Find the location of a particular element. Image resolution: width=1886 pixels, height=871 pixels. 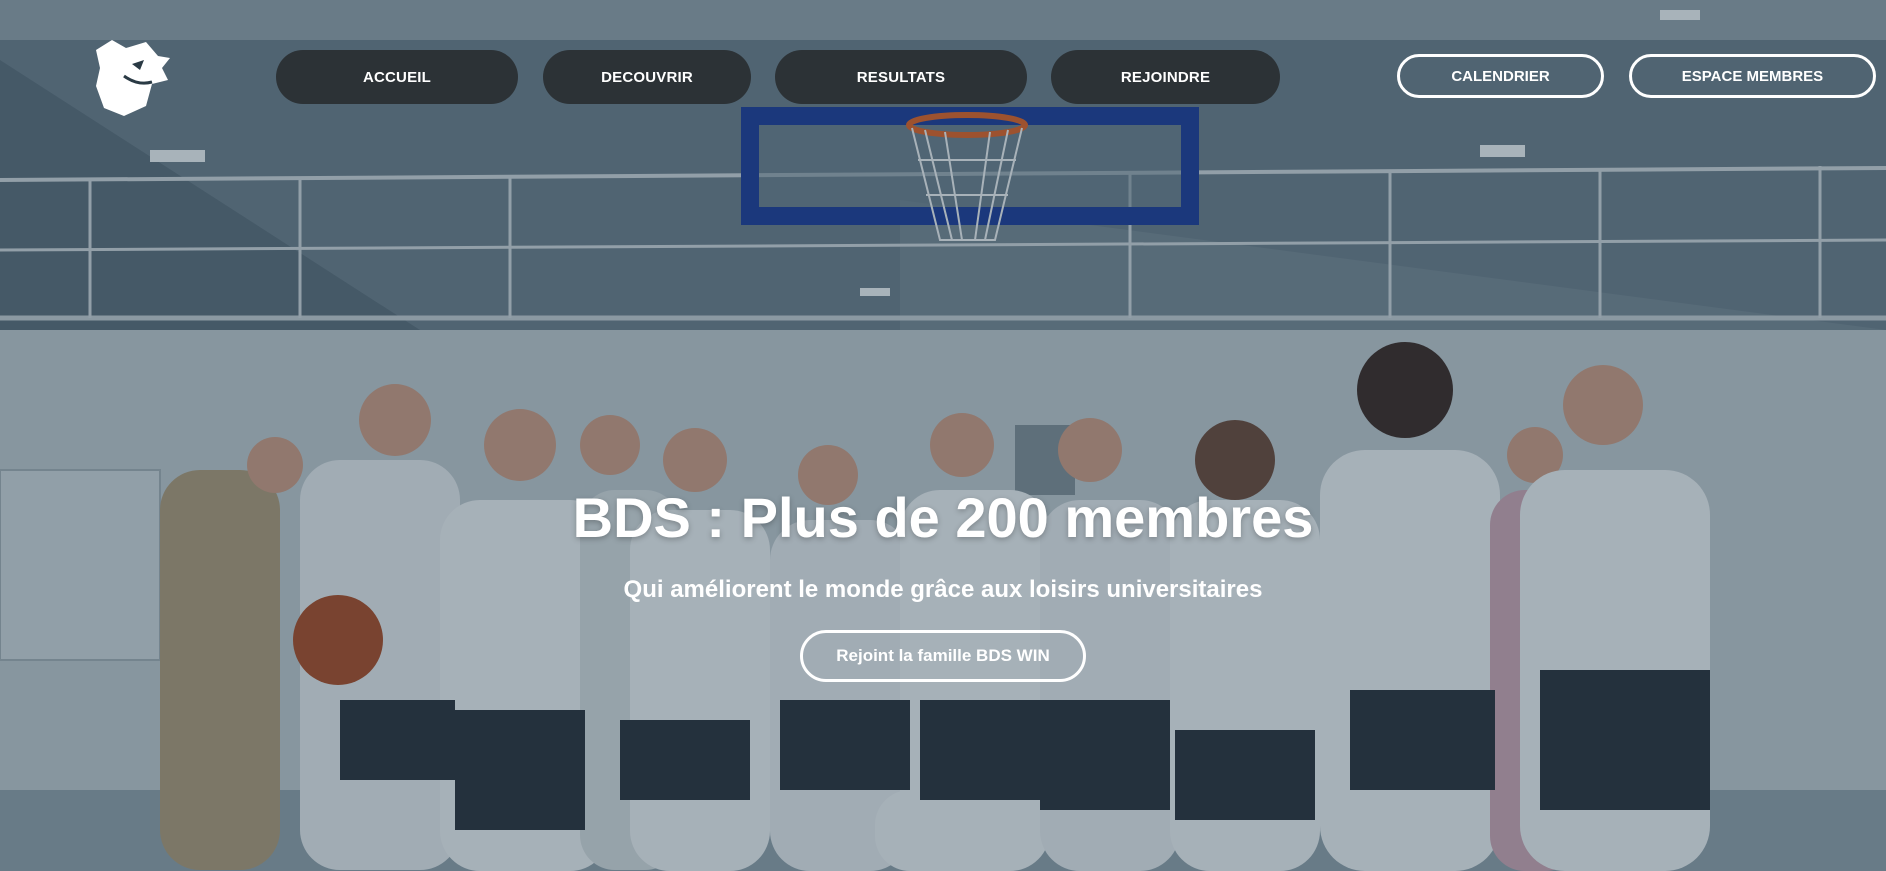

members-area-button: ESPACE MEMBRES is located at coordinates (1752, 76).